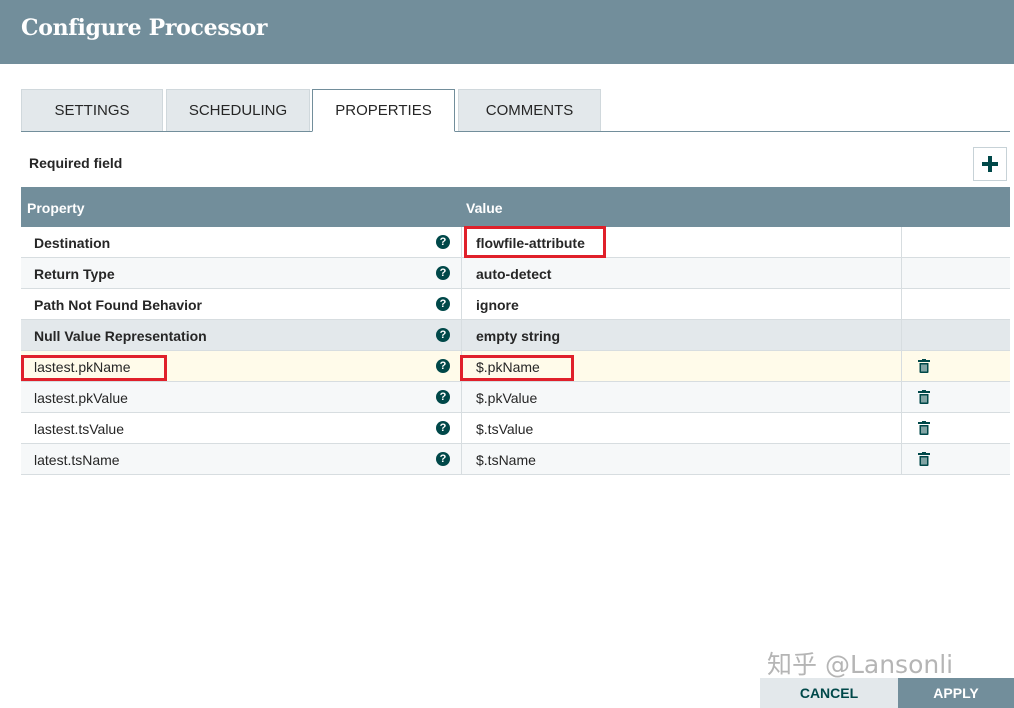  What do you see at coordinates (497, 305) in the screenshot?
I see `property-value: ignore` at bounding box center [497, 305].